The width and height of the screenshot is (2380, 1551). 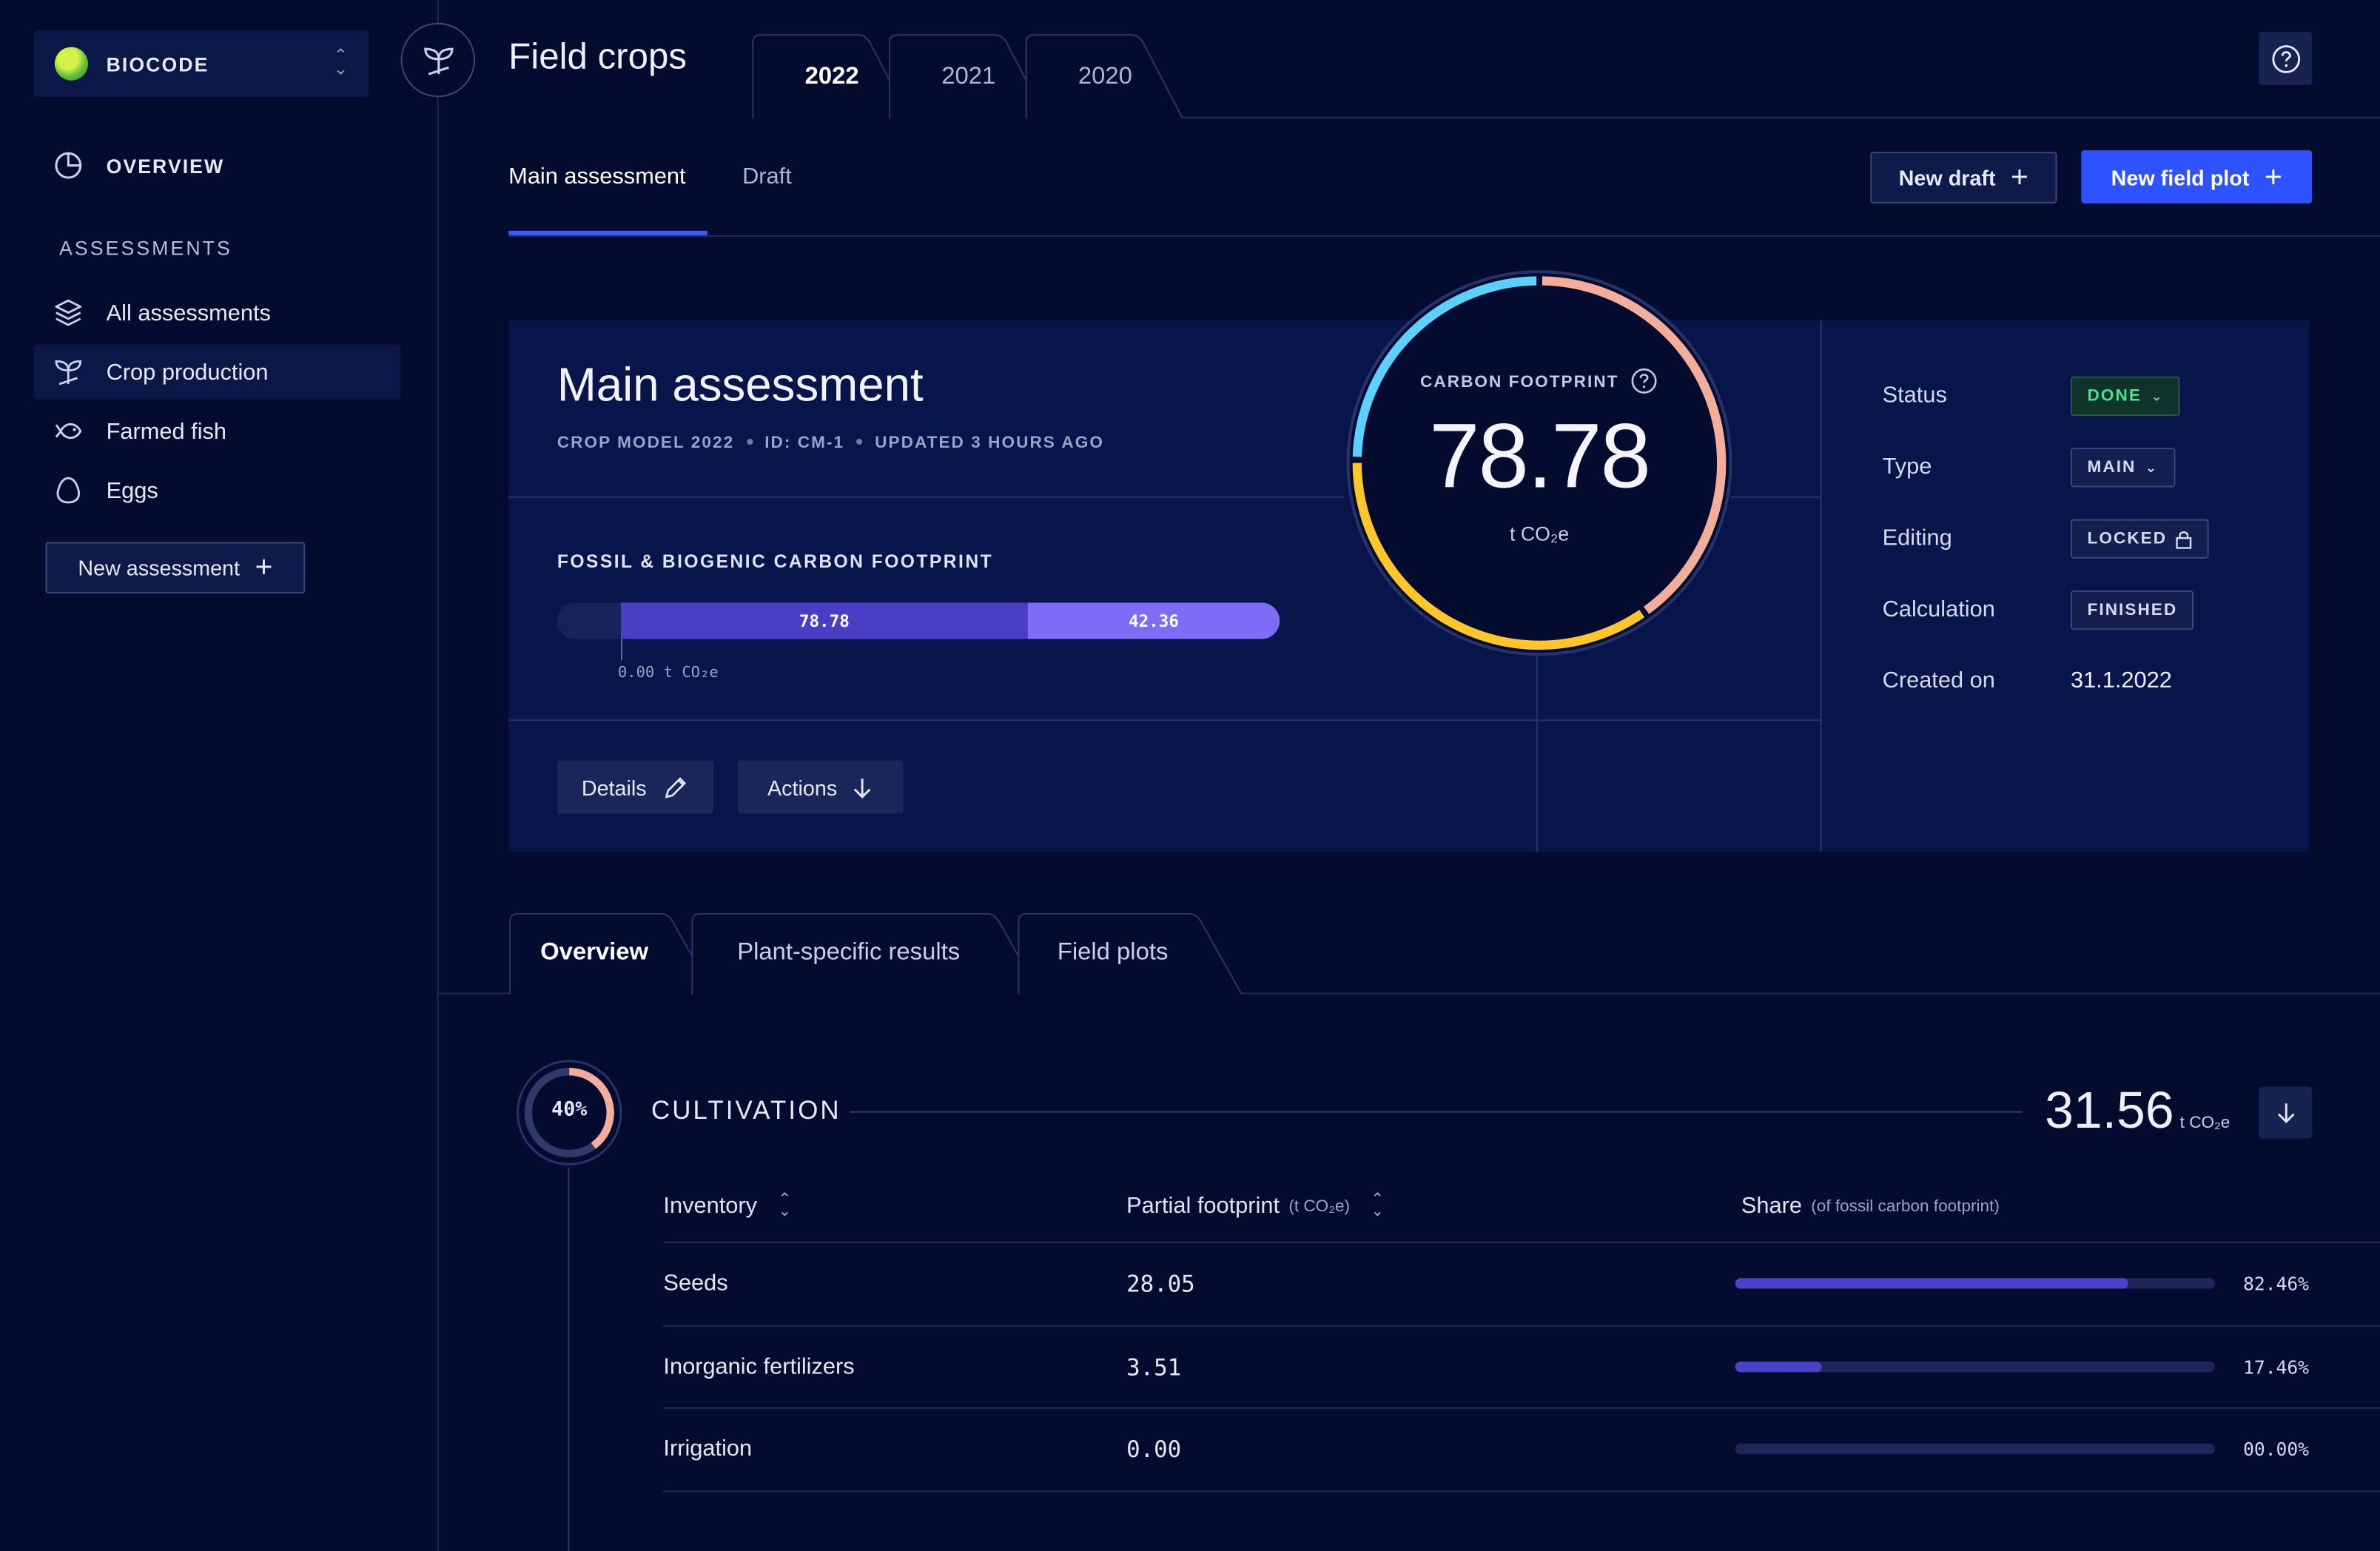 I want to click on sidebar-item-eggs: Eggs, so click(x=217, y=491).